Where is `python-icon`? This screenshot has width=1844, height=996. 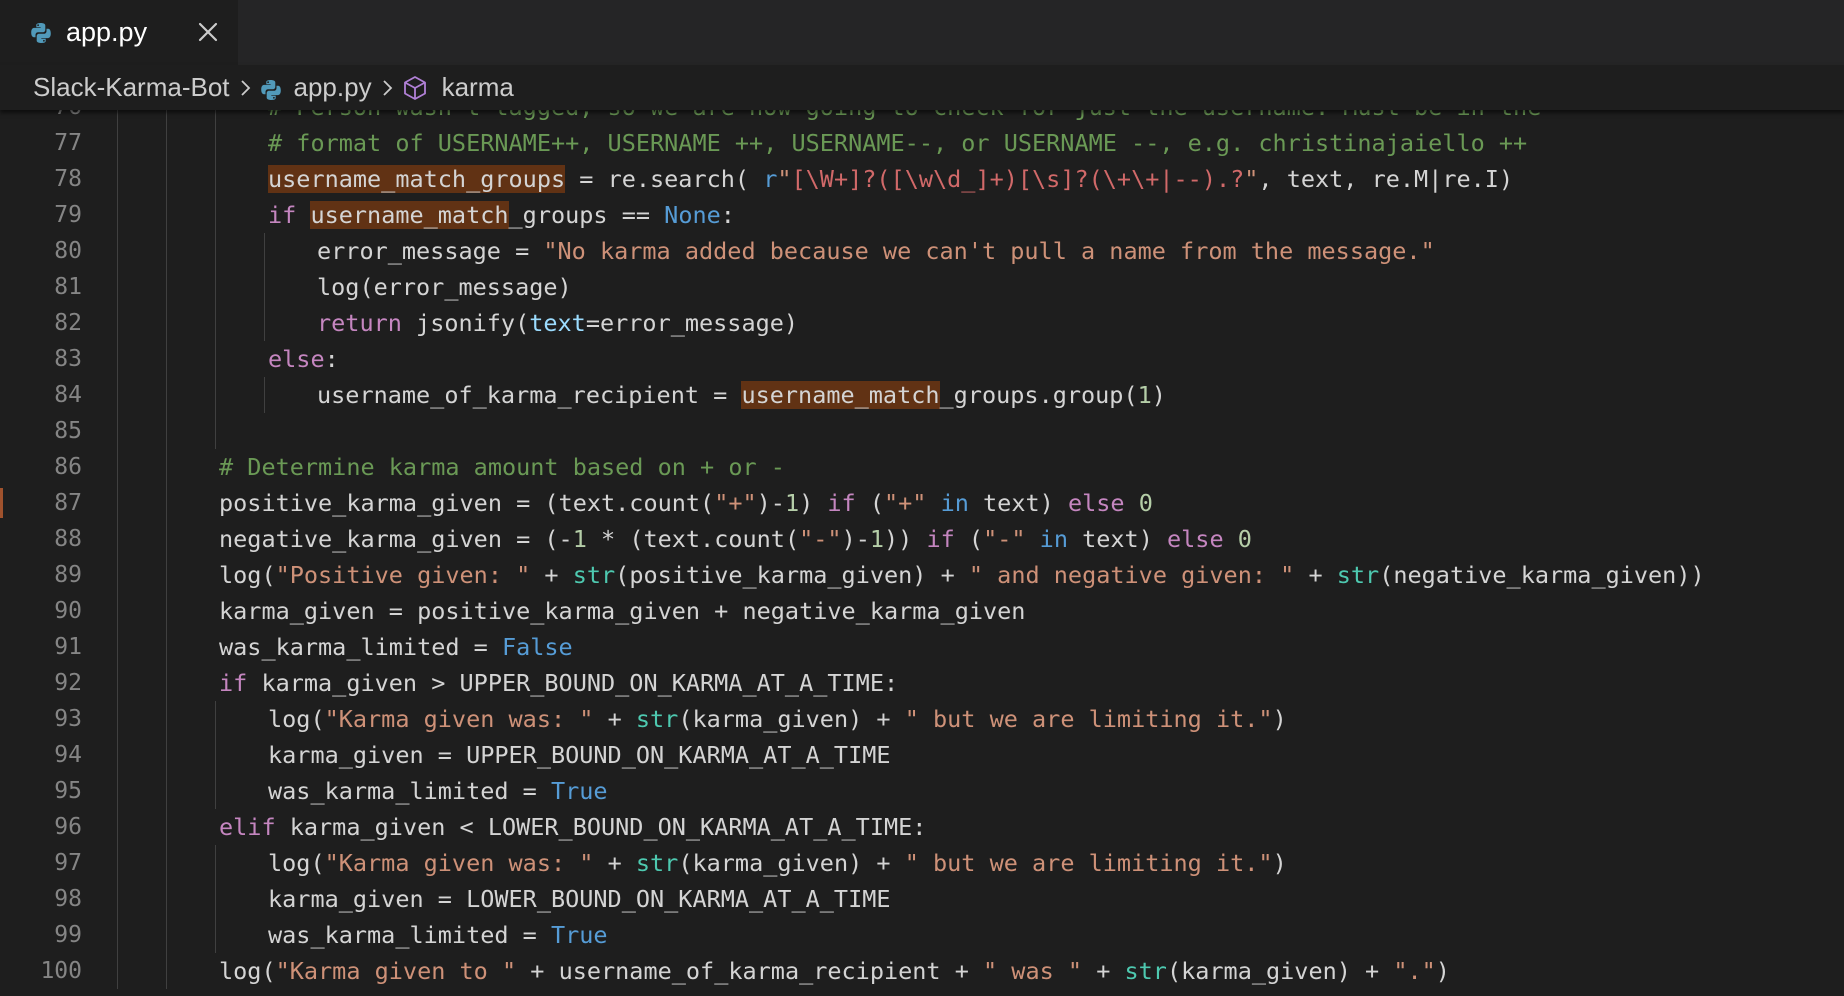 python-icon is located at coordinates (41, 33).